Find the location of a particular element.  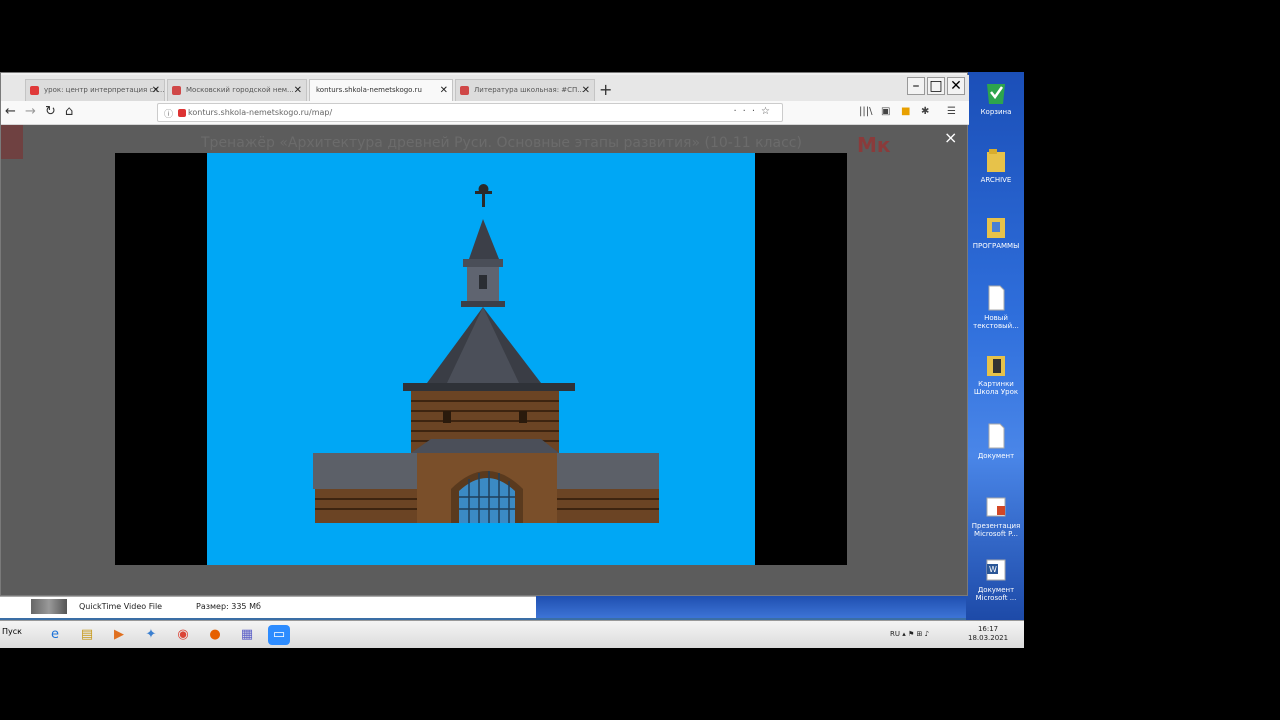

network-icon: ✦ is located at coordinates (151, 635).